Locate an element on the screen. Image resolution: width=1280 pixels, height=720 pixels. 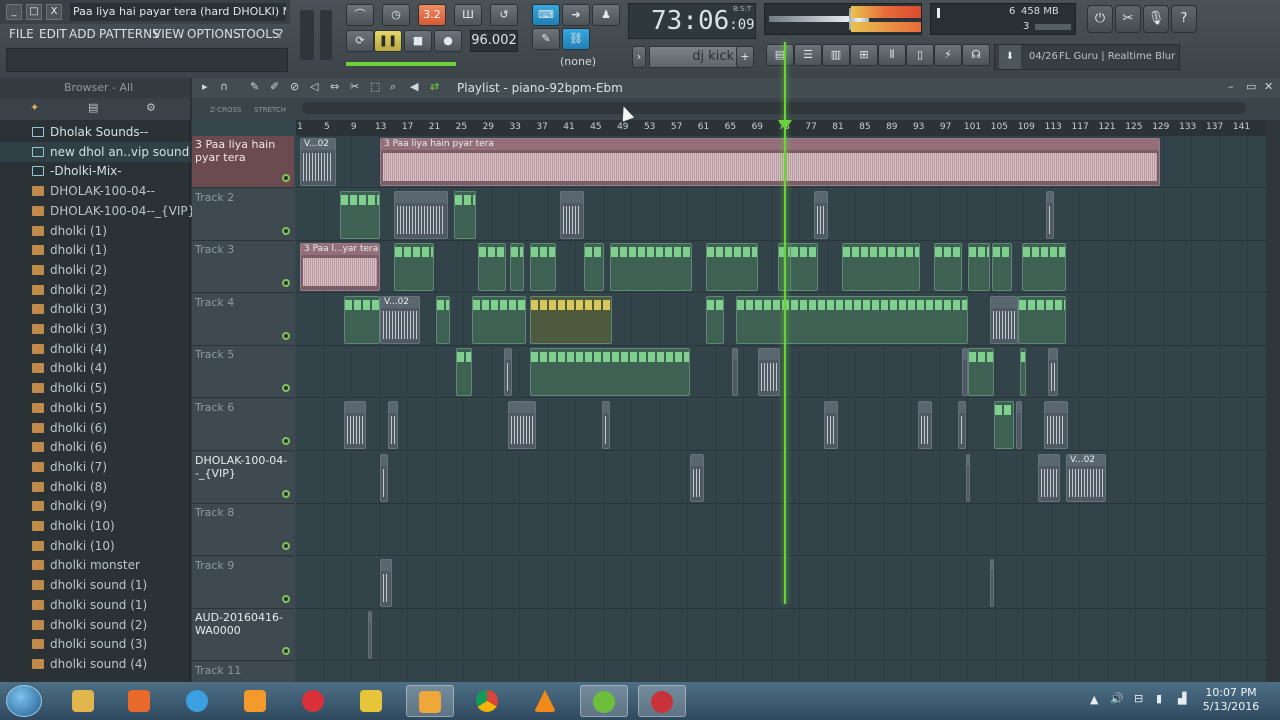
taskbar-vlc-icon is located at coordinates (546, 701).